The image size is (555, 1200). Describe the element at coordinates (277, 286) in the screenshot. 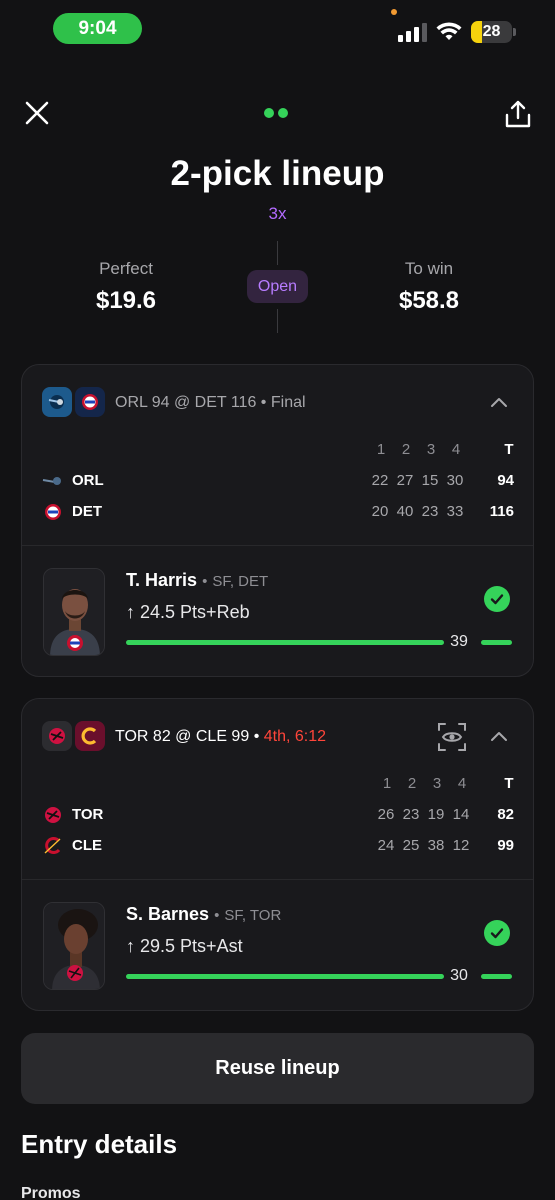

I see `status-badge: Open` at that location.